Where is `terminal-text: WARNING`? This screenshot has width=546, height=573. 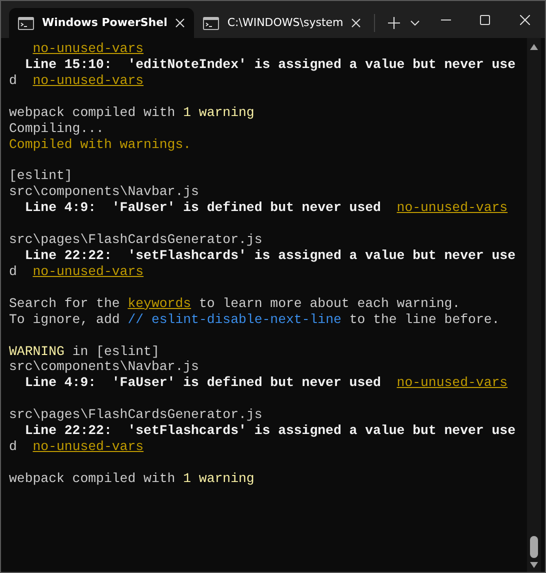 terminal-text: WARNING is located at coordinates (36, 351).